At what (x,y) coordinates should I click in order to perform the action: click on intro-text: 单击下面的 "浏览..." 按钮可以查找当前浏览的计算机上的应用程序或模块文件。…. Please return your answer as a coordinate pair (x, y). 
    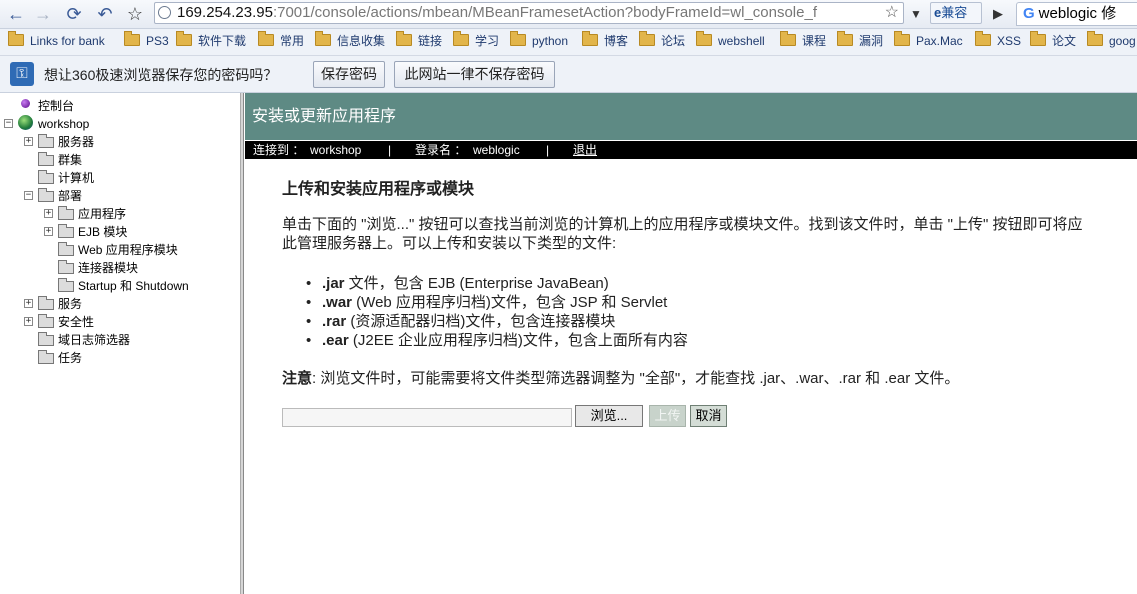
    Looking at the image, I should click on (709, 234).